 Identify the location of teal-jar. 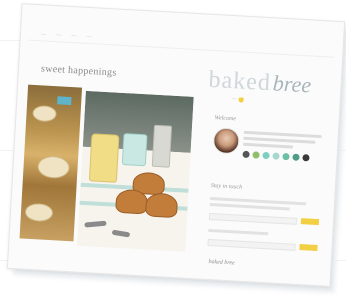
(134, 150).